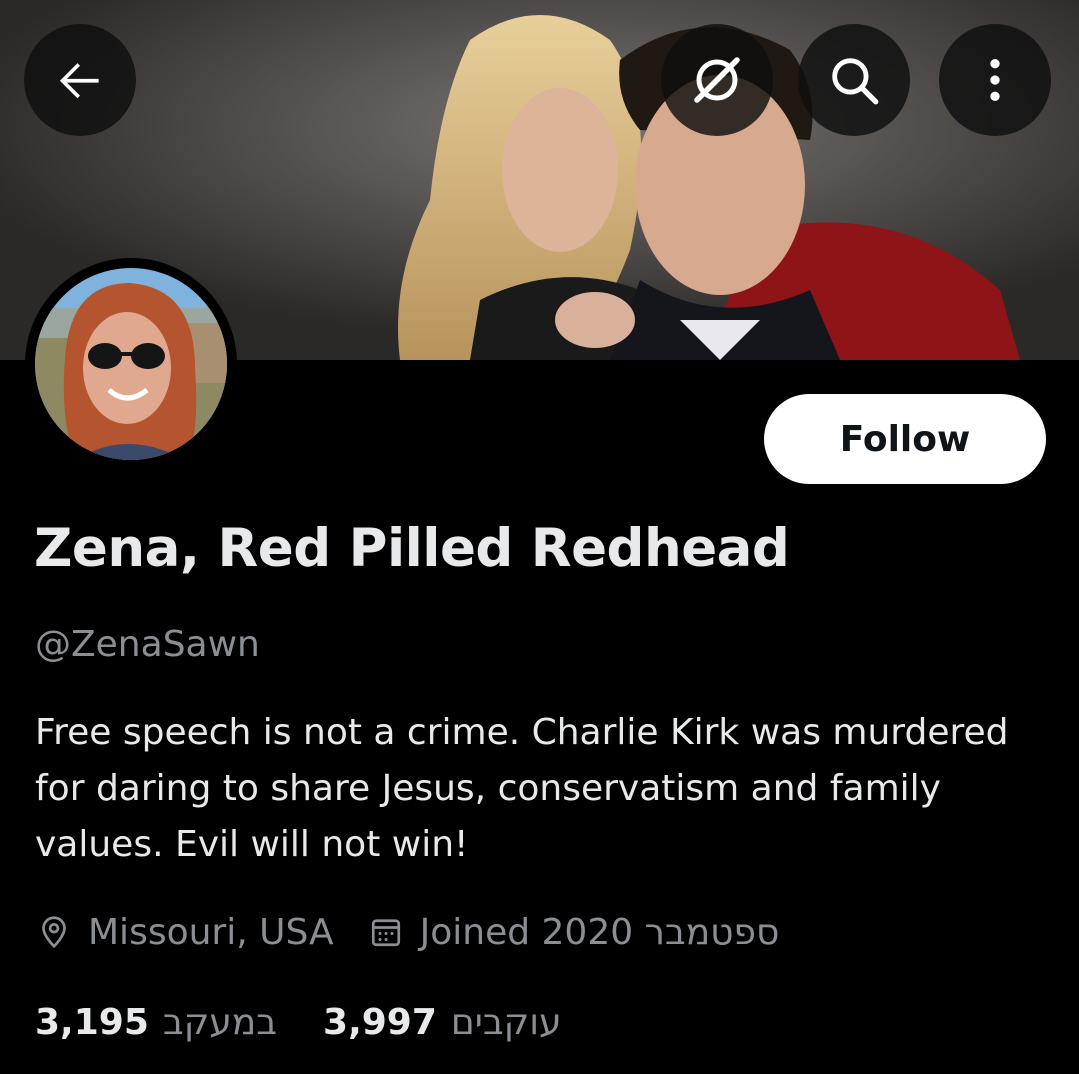  Describe the element at coordinates (412, 548) in the screenshot. I see `display-name: Zena, Red Pilled Redhead` at that location.